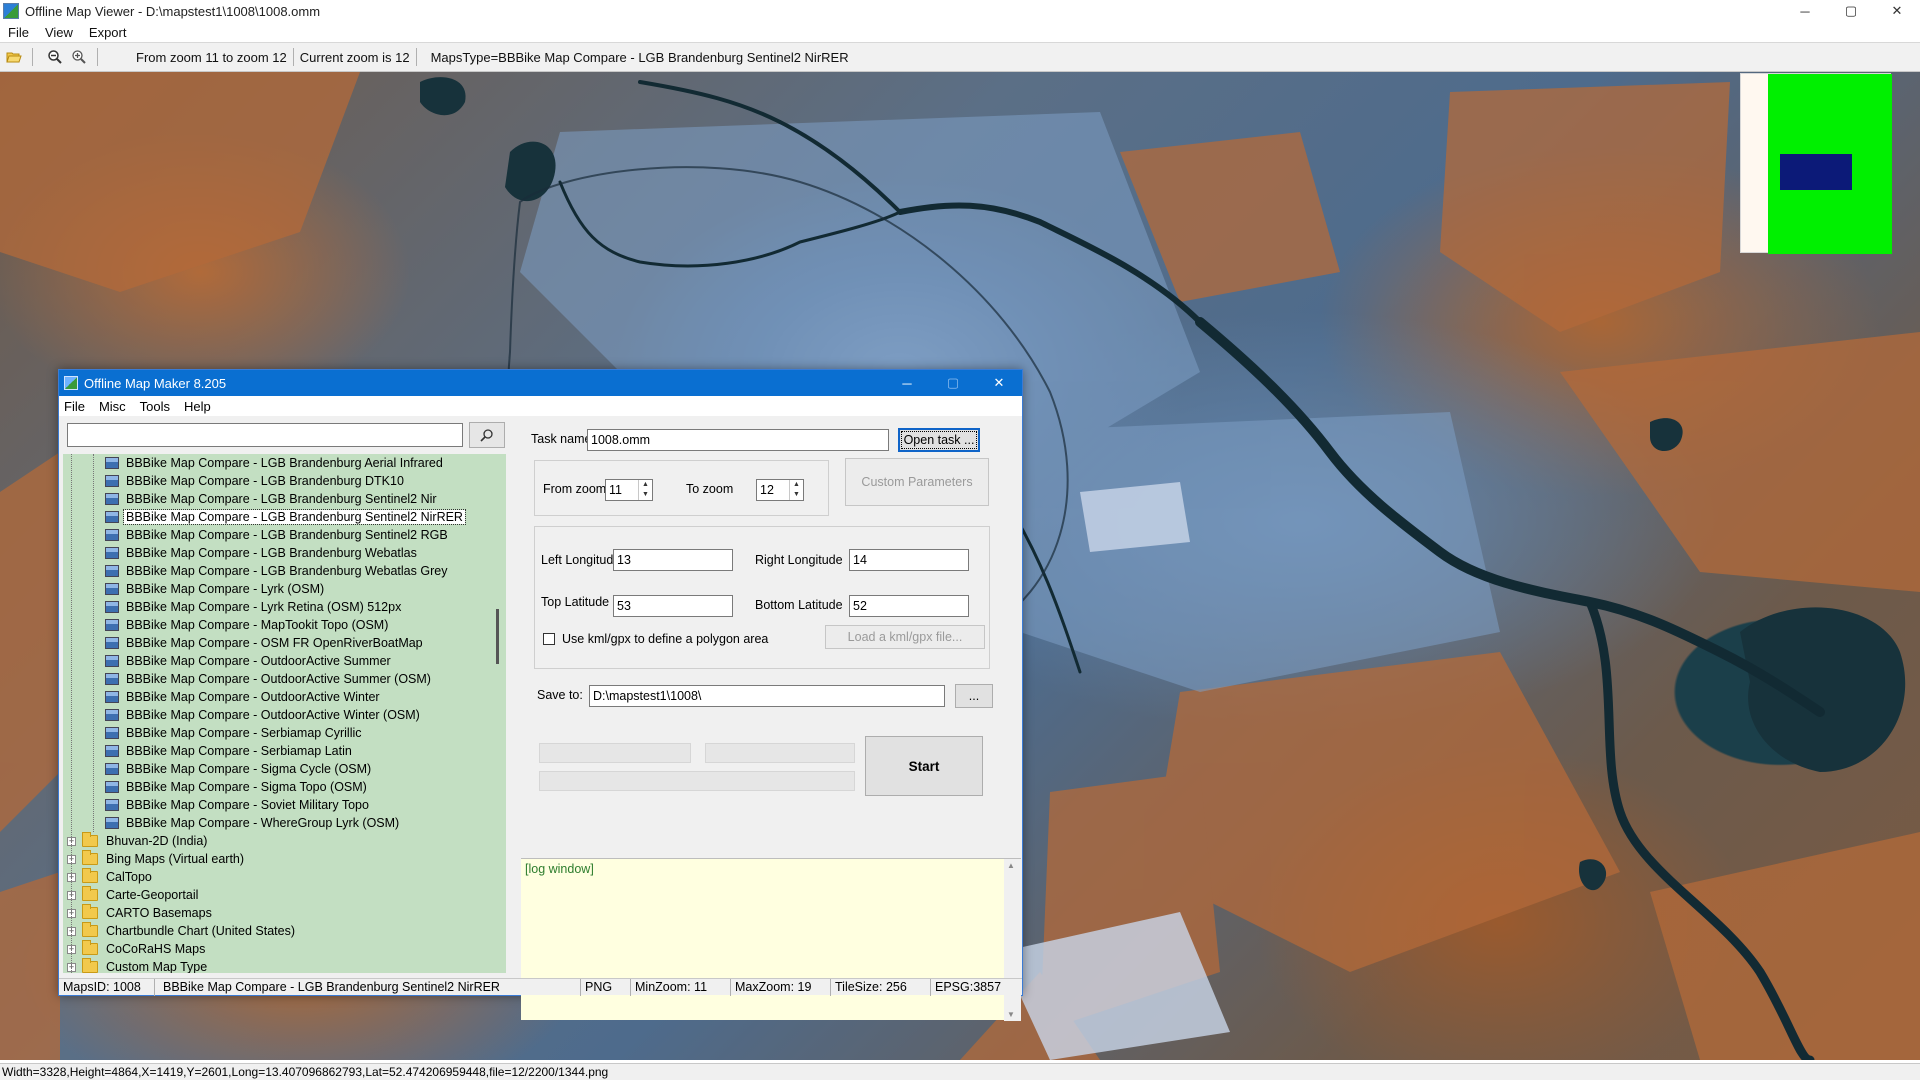 The image size is (1920, 1080). What do you see at coordinates (273, 949) in the screenshot?
I see `tree-folder: + CoCoRaHS Maps` at bounding box center [273, 949].